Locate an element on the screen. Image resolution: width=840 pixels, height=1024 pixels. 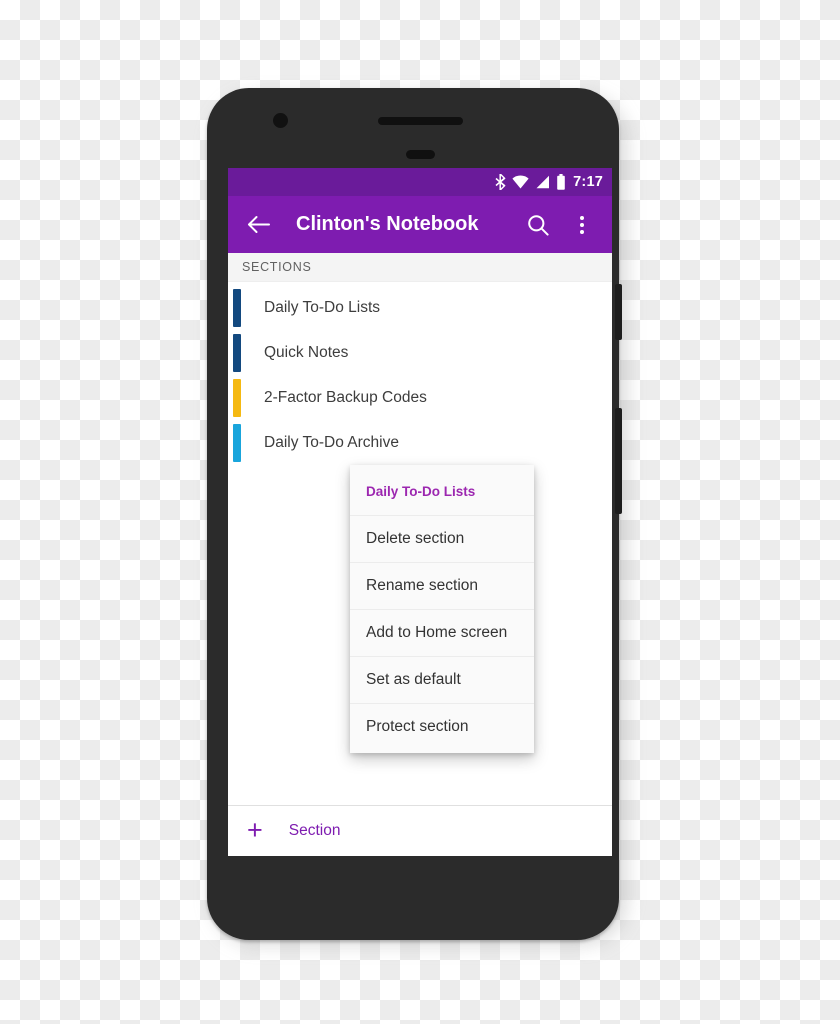
arrow-back-icon is located at coordinates (258, 224).